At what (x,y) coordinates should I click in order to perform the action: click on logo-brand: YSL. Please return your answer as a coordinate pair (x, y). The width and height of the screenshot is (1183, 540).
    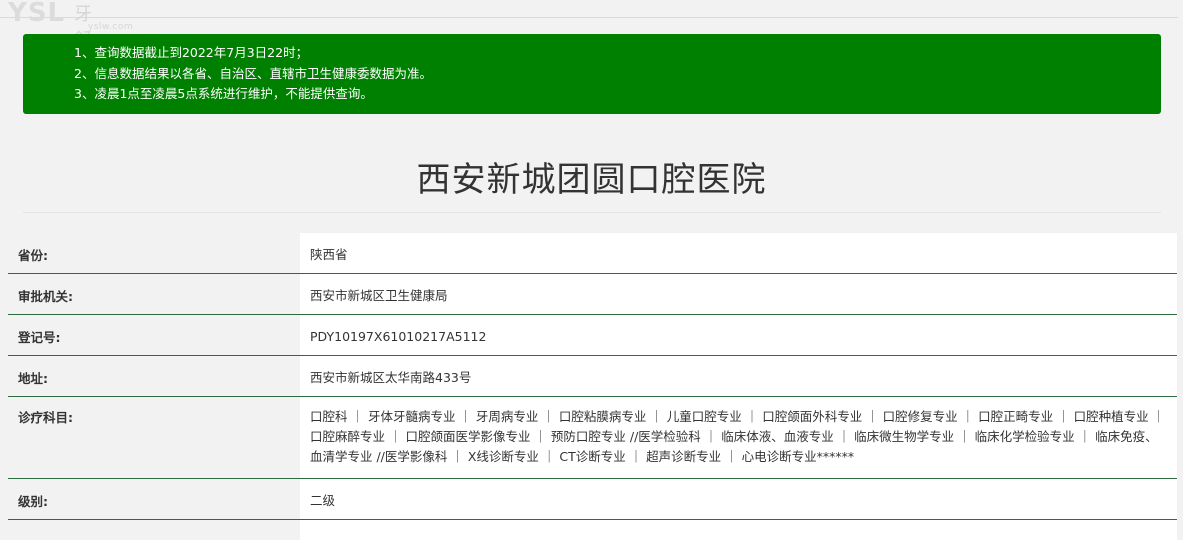
    Looking at the image, I should click on (37, 14).